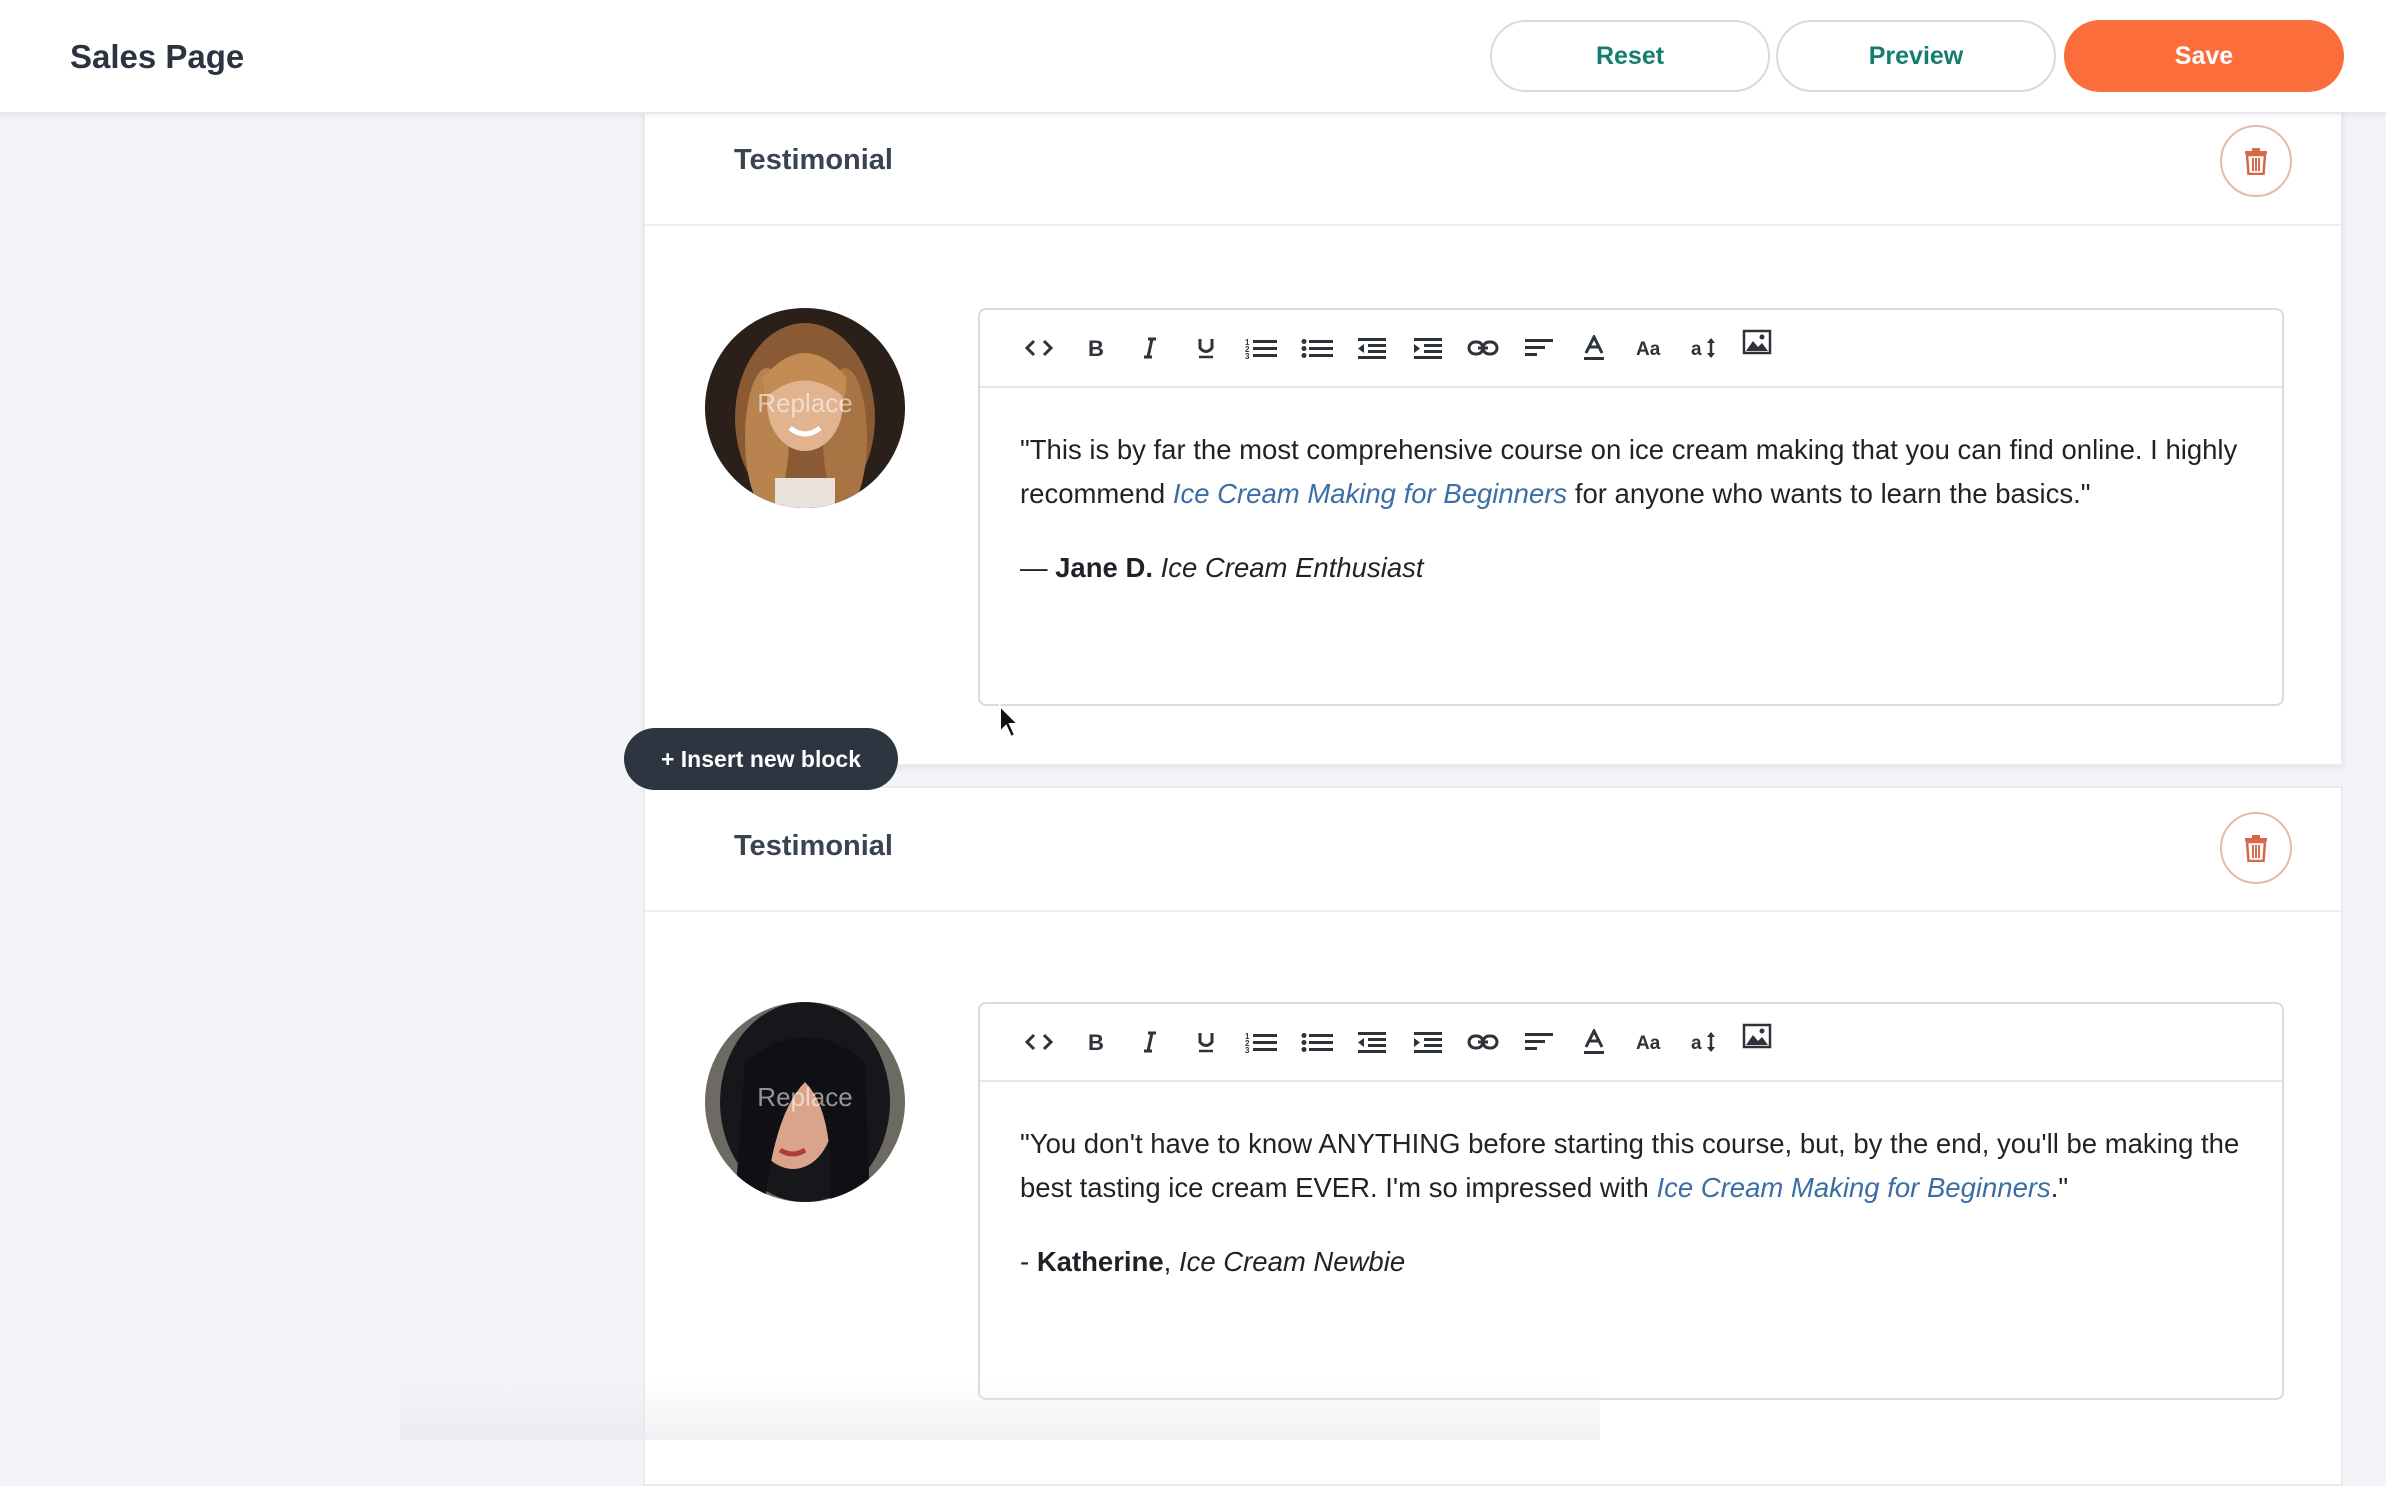  Describe the element at coordinates (1104, 567) in the screenshot. I see `author-name: Jane D.` at that location.